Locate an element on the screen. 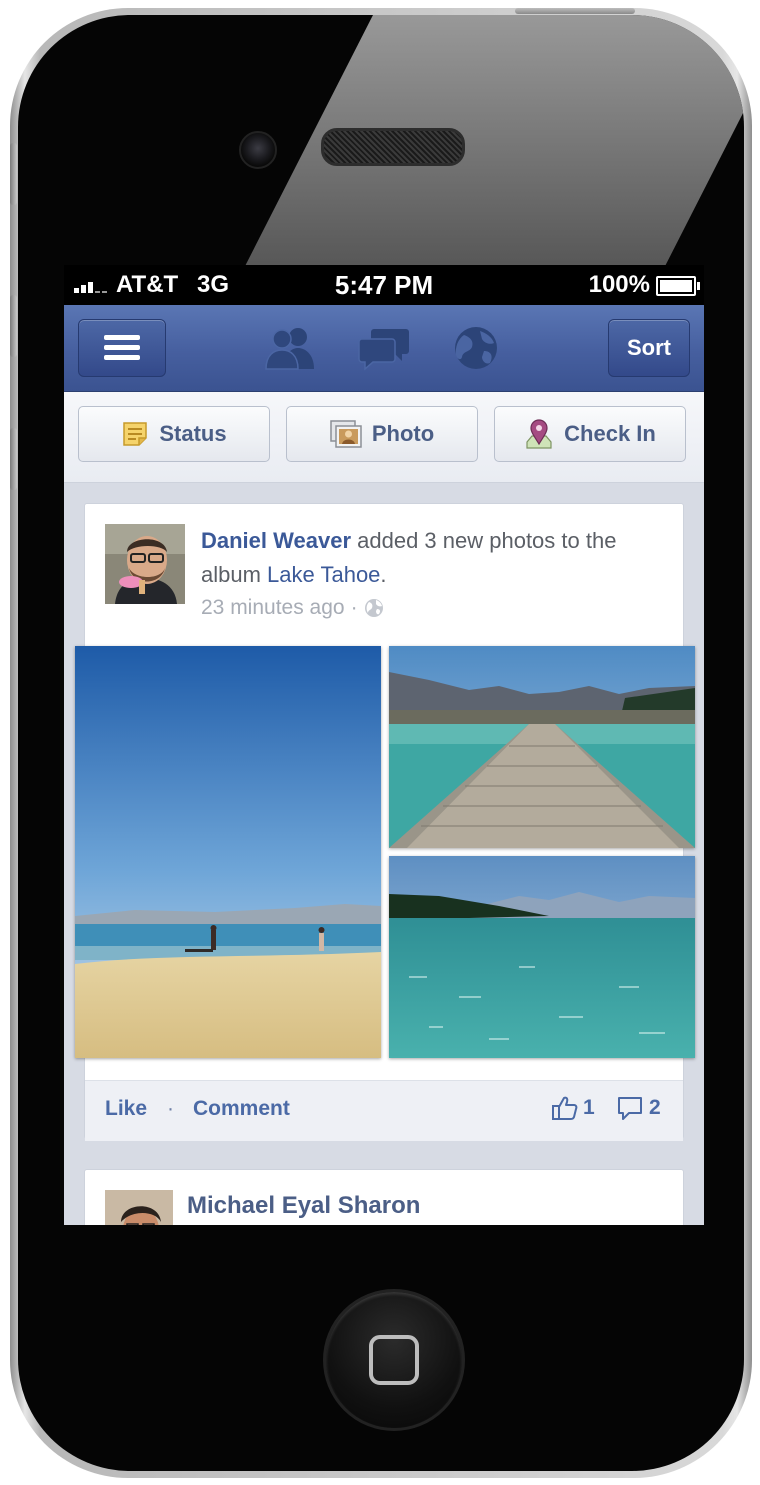  comment-count: 2 is located at coordinates (639, 1108).